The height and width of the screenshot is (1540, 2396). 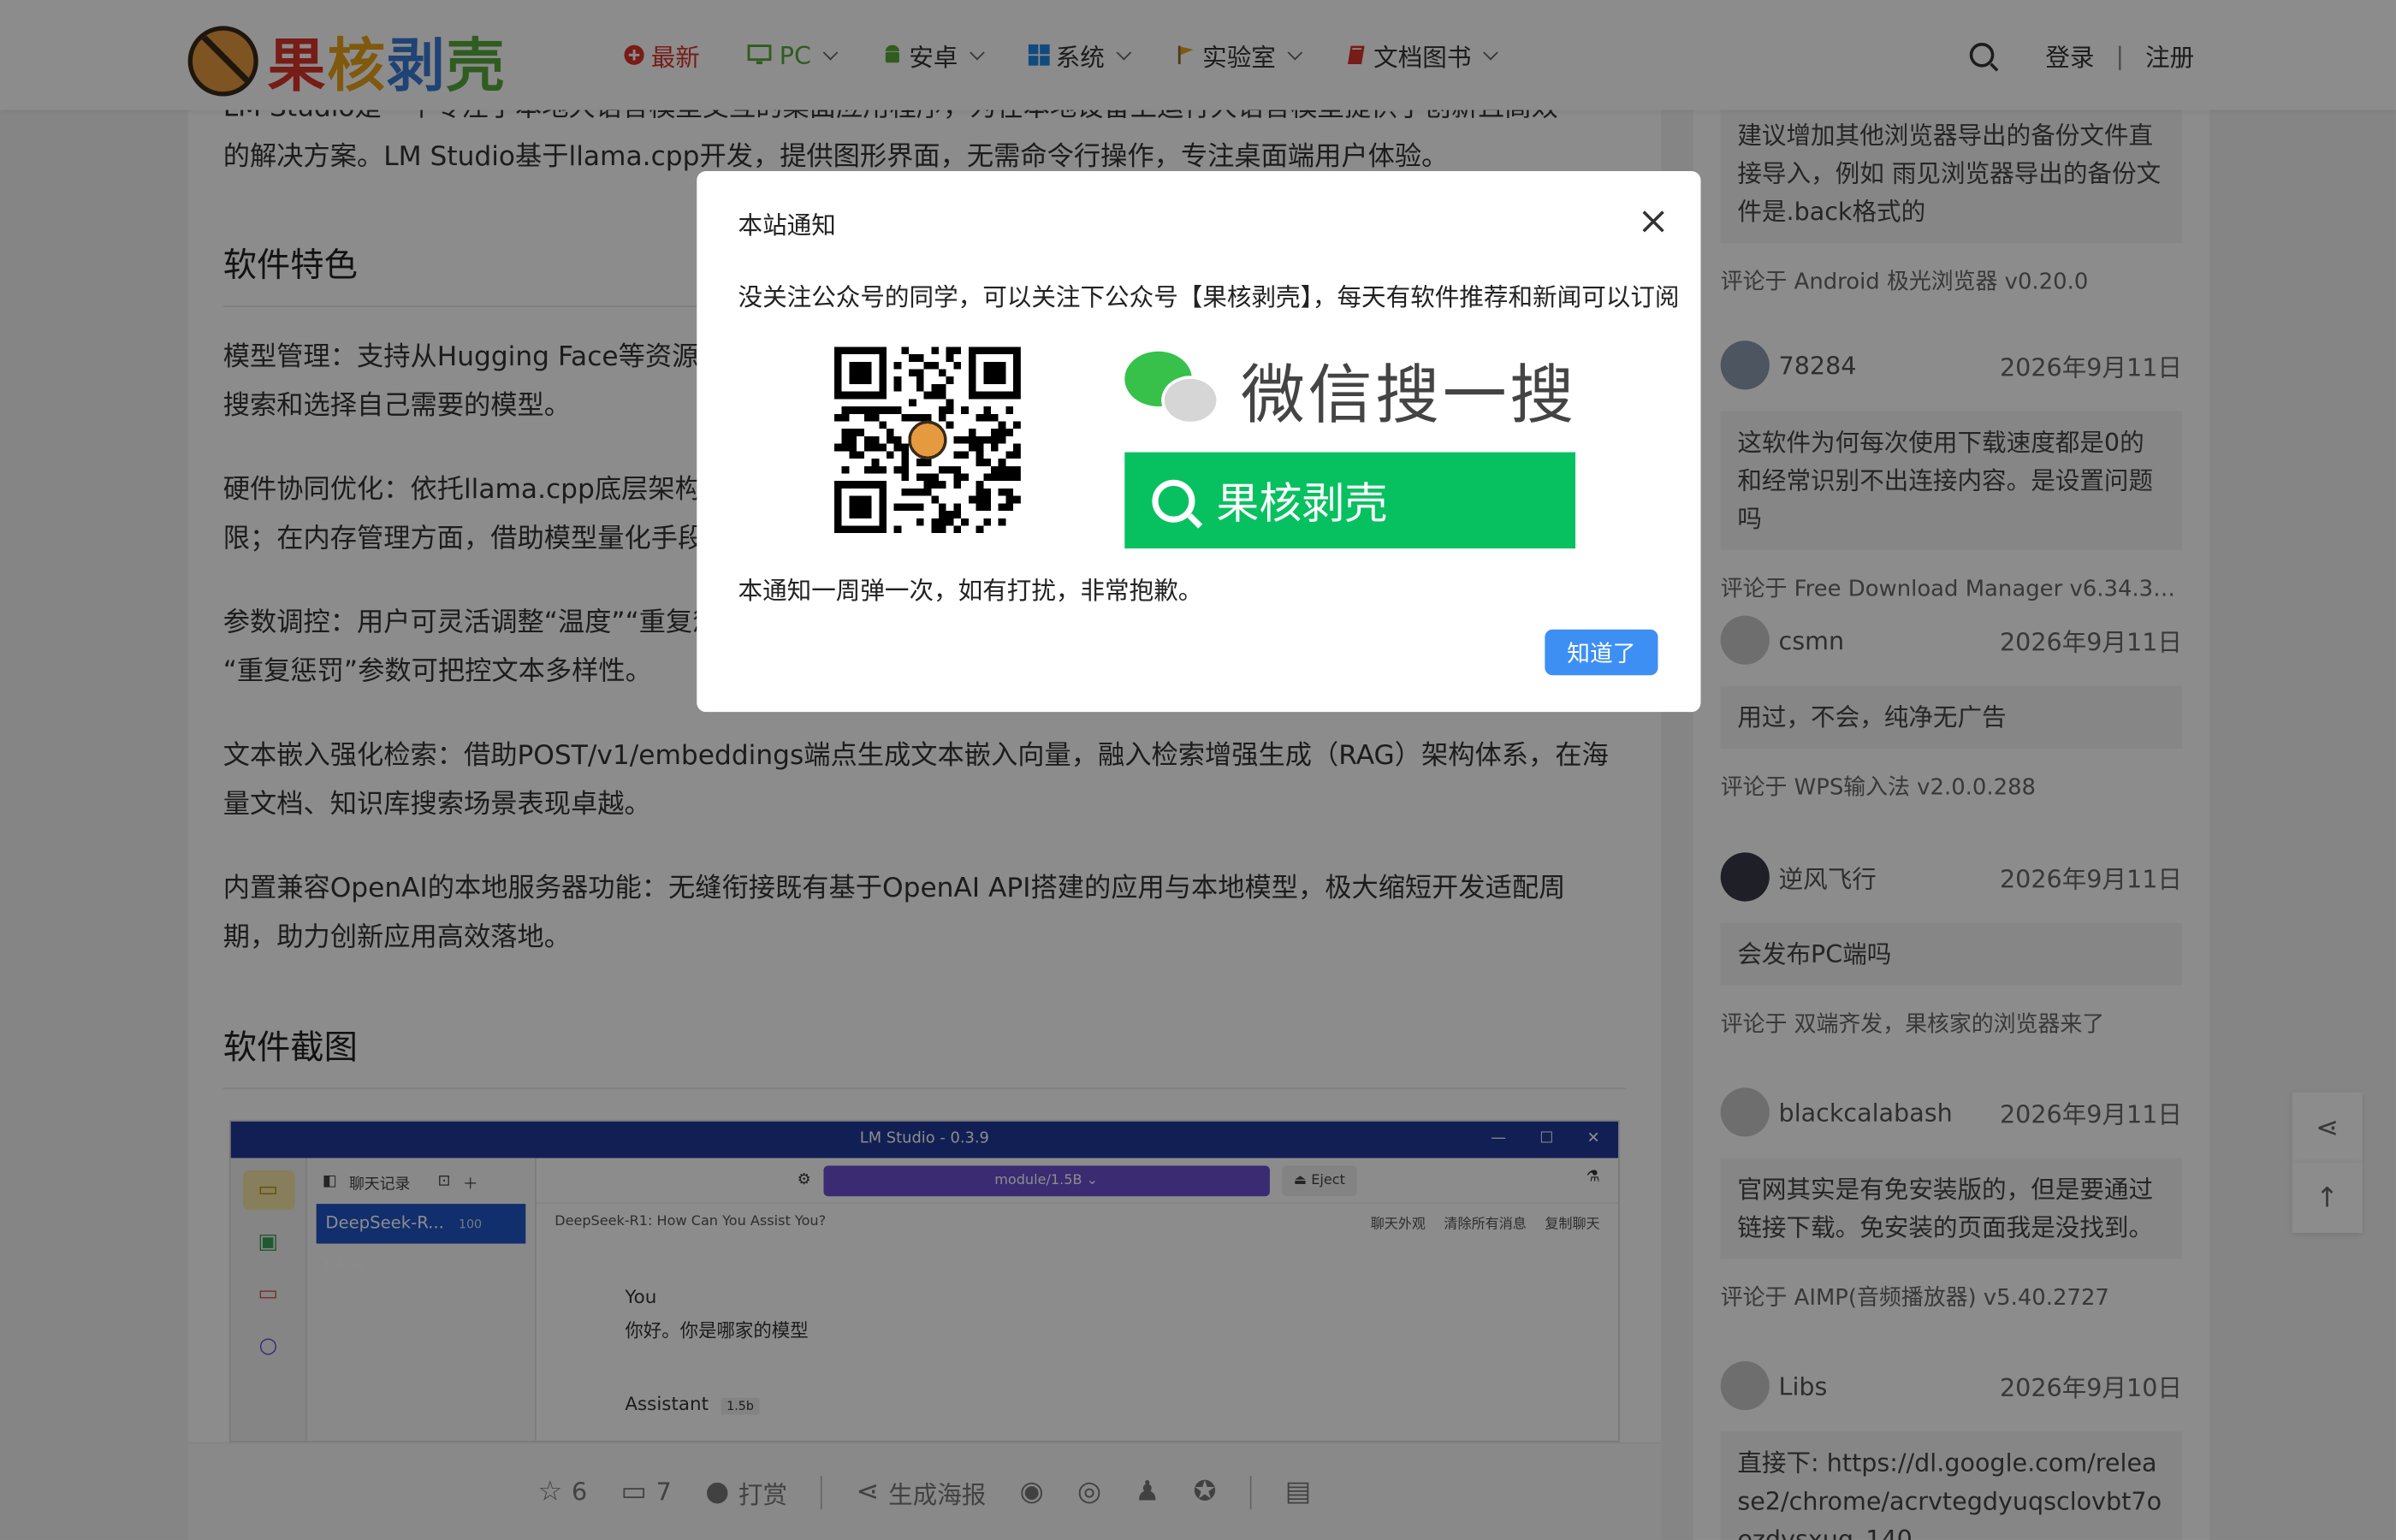 What do you see at coordinates (787, 225) in the screenshot?
I see `modal-title: 本站通知` at bounding box center [787, 225].